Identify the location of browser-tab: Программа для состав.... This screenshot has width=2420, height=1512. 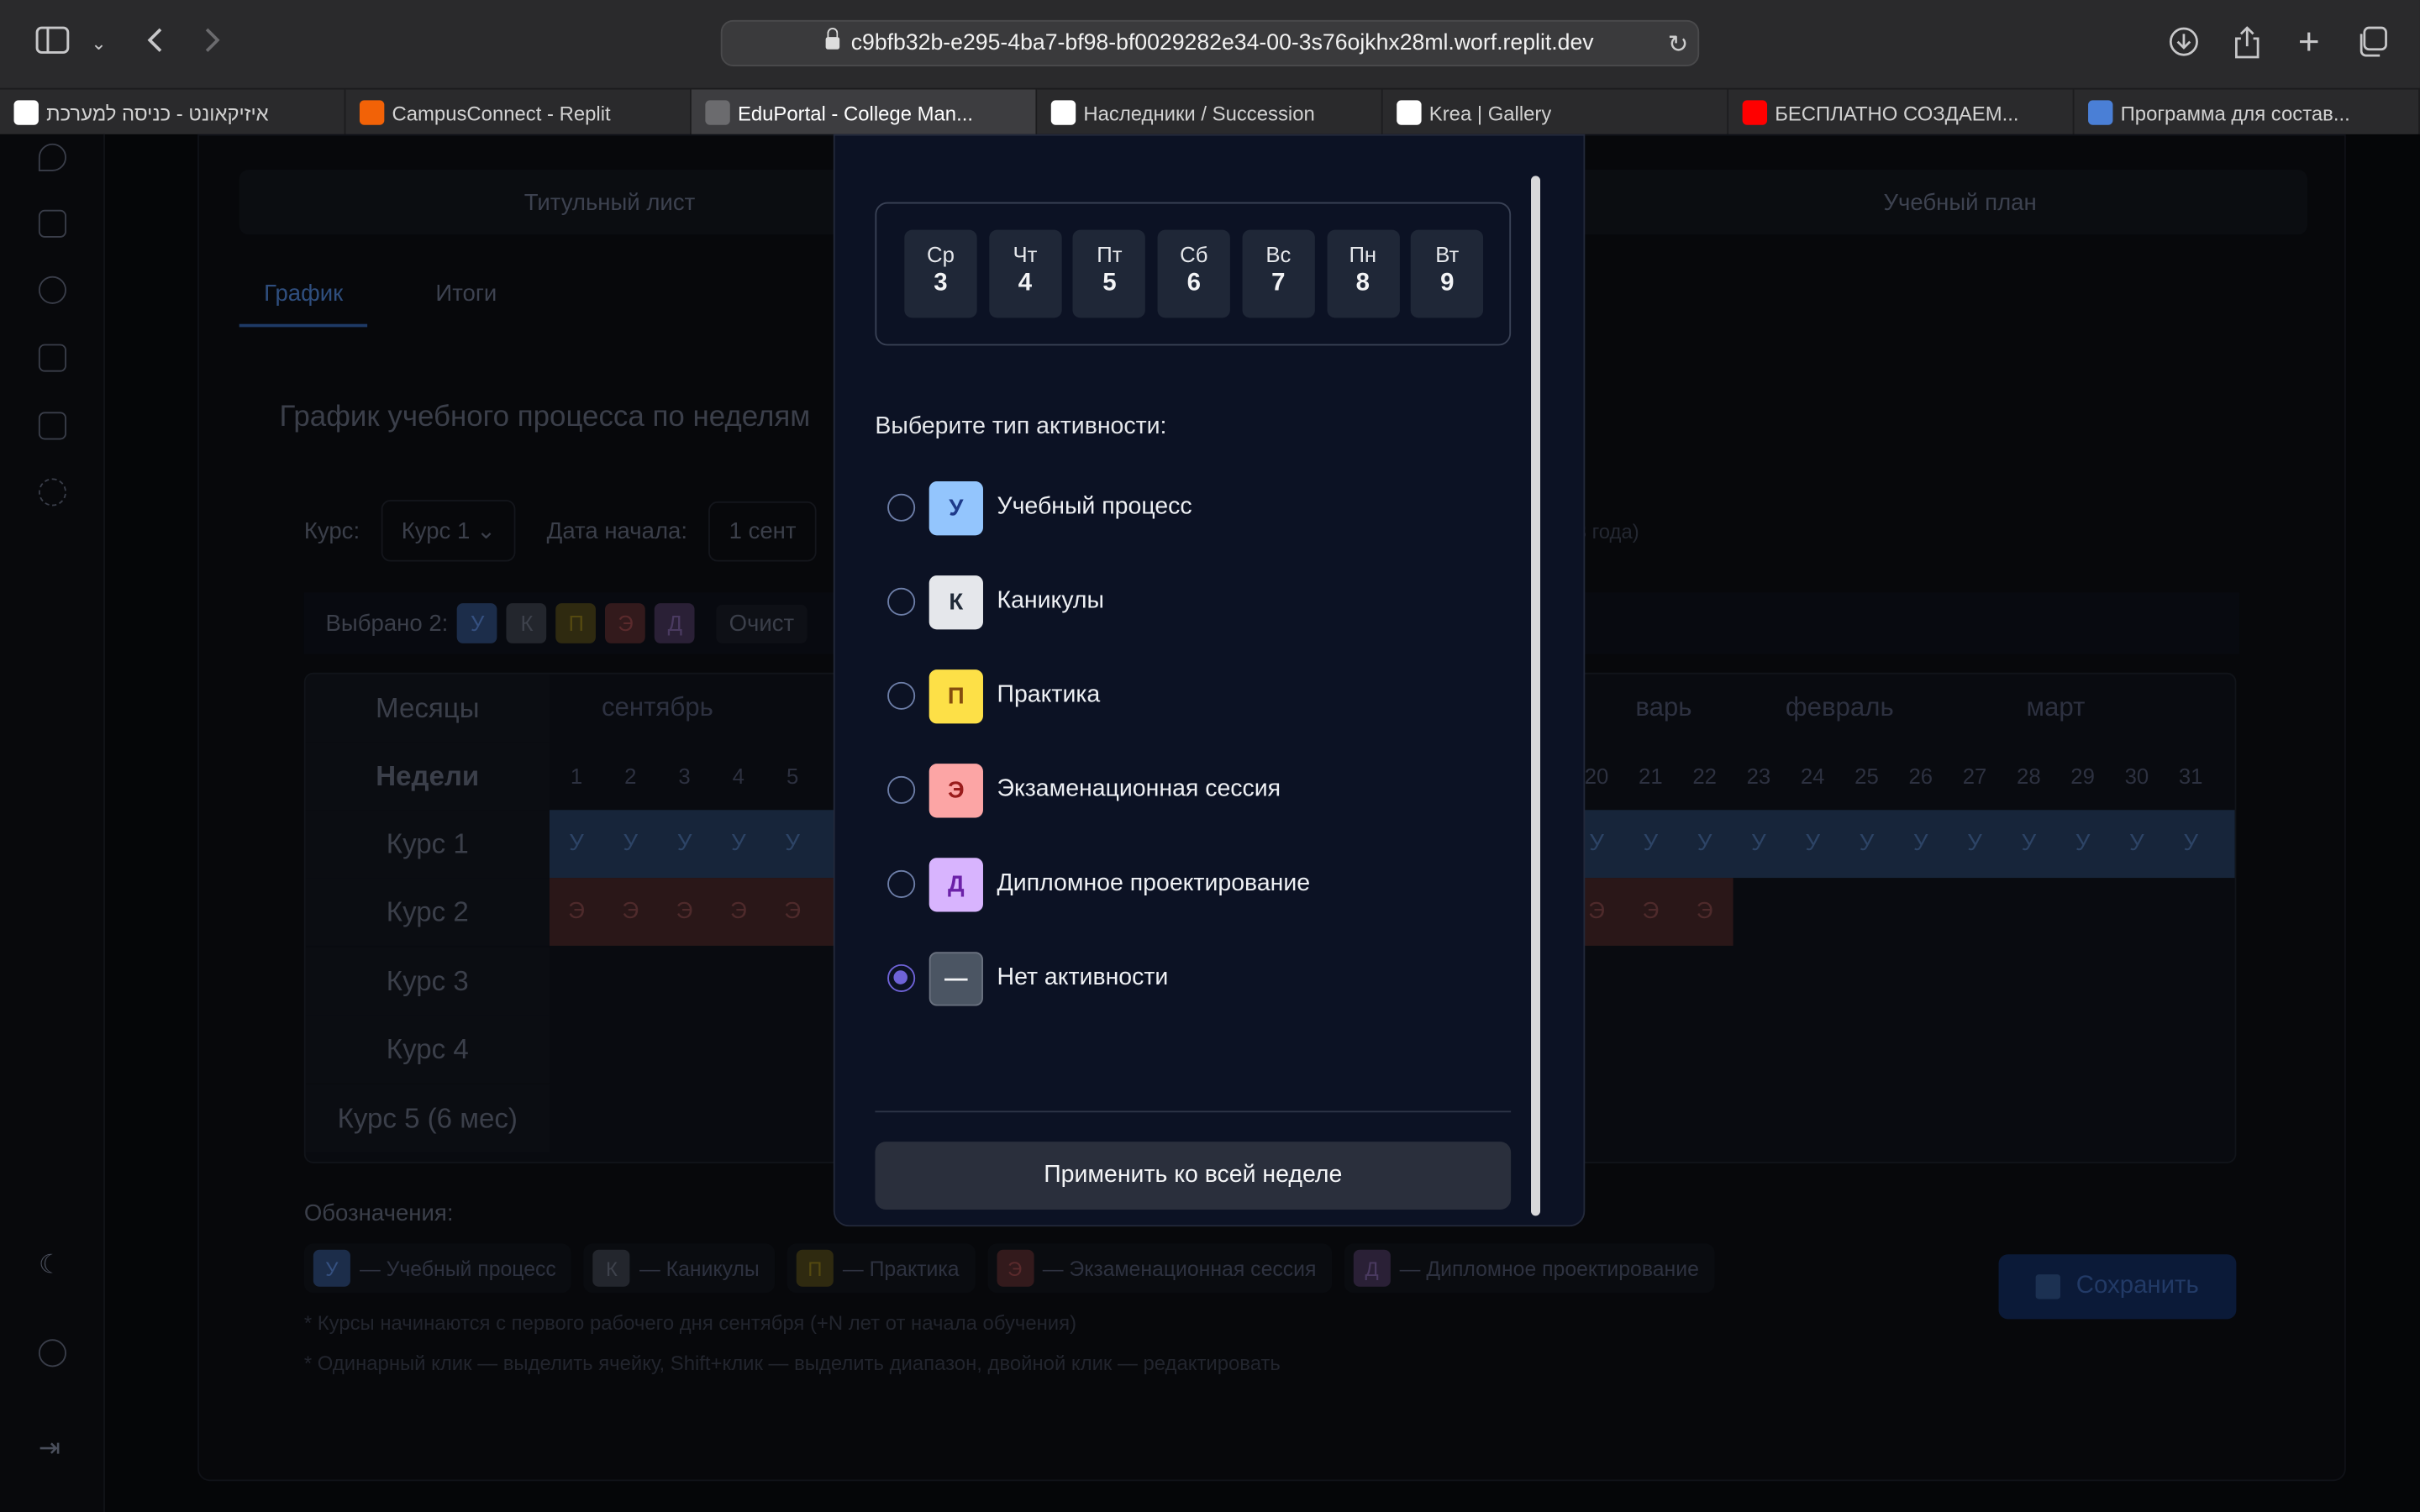
(2247, 112).